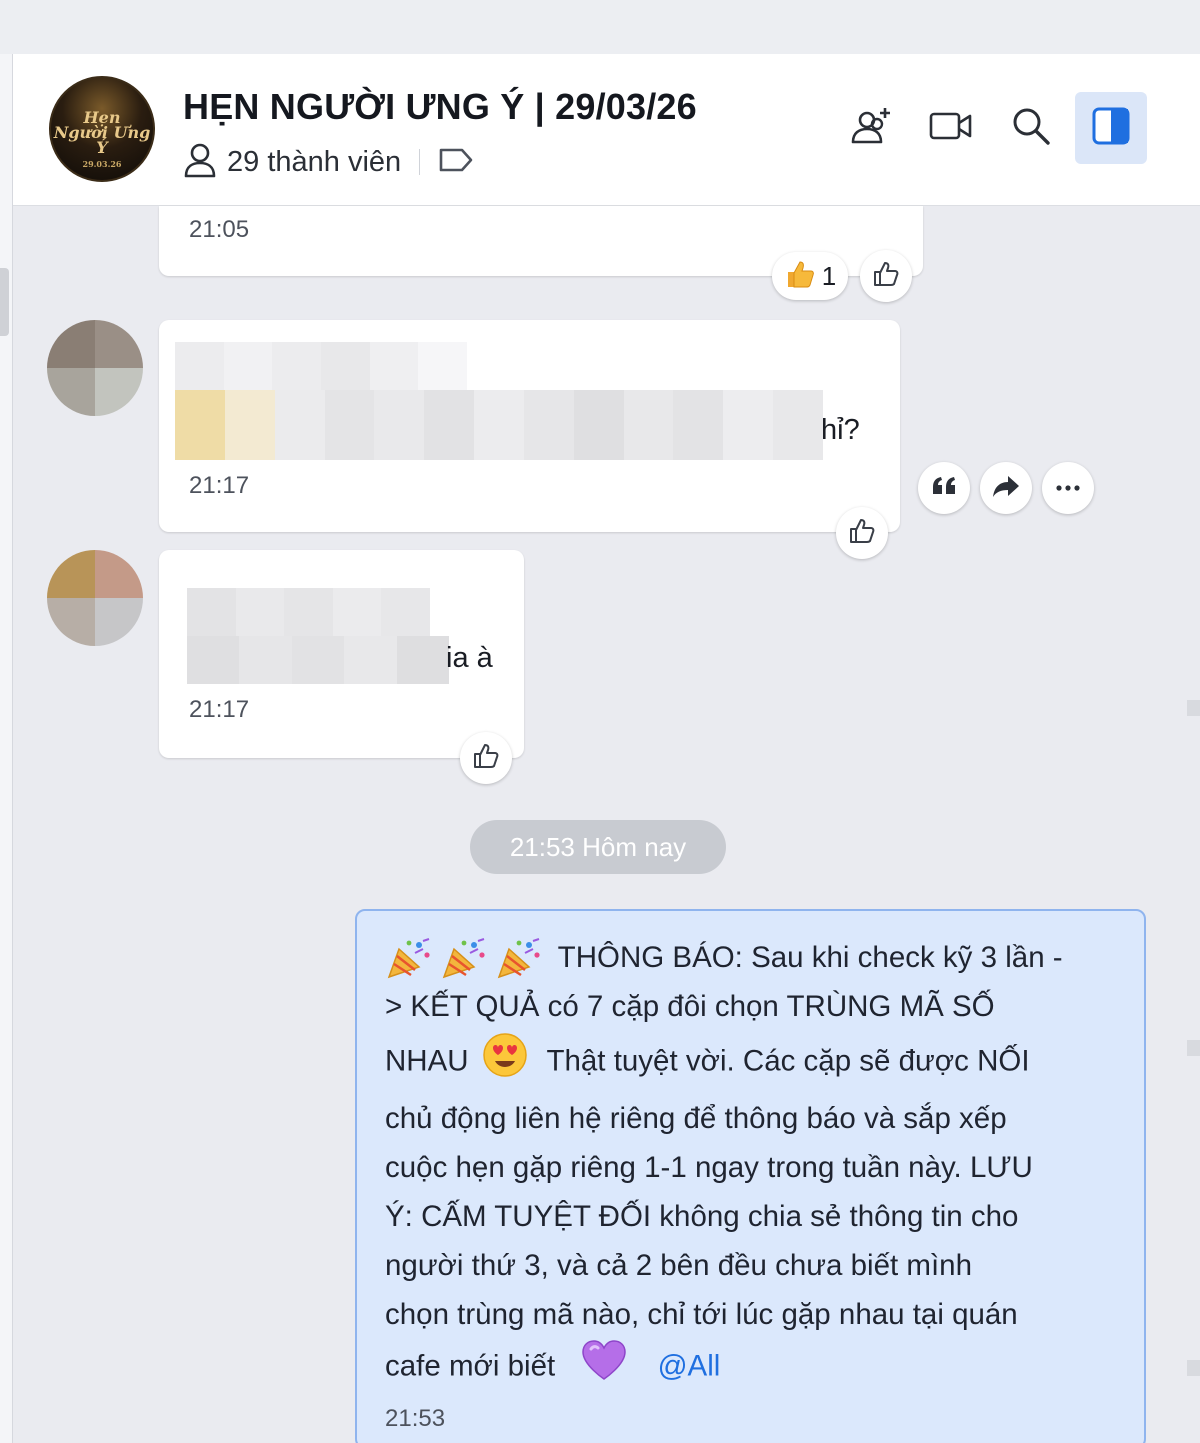  I want to click on rail-tab-handle, so click(4, 302).